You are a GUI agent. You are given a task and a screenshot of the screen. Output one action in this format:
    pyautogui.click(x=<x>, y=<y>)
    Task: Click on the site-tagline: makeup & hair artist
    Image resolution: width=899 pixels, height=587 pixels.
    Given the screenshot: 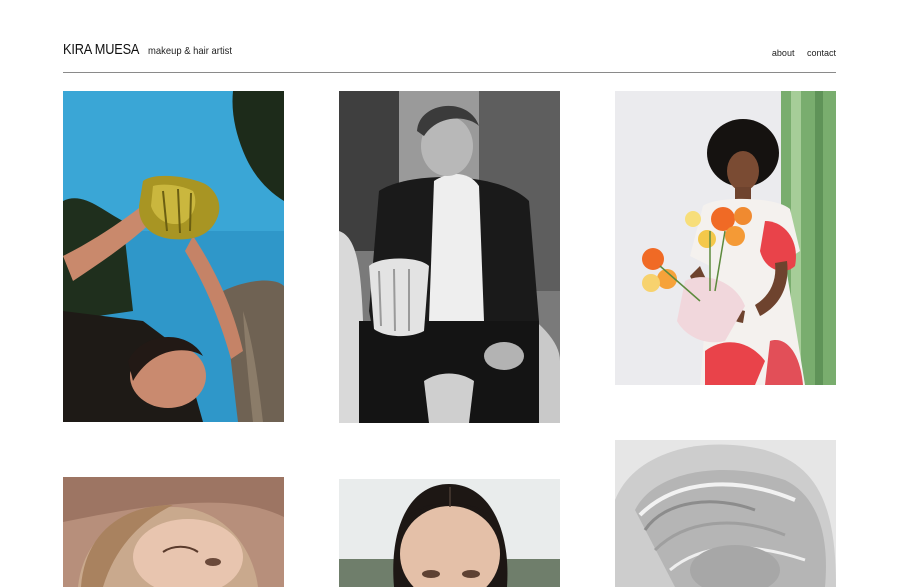 What is the action you would take?
    pyautogui.click(x=190, y=51)
    